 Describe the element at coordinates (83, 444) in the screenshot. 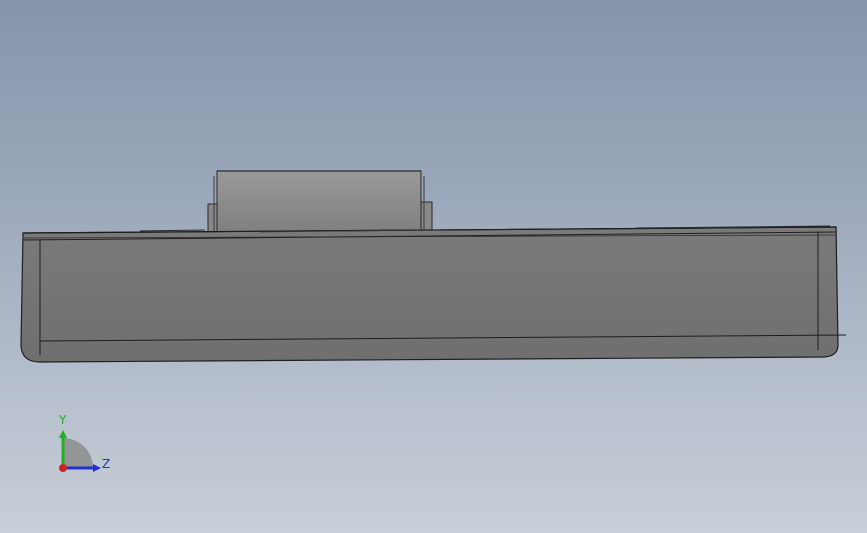

I see `coordinate-triad: Y Z` at that location.